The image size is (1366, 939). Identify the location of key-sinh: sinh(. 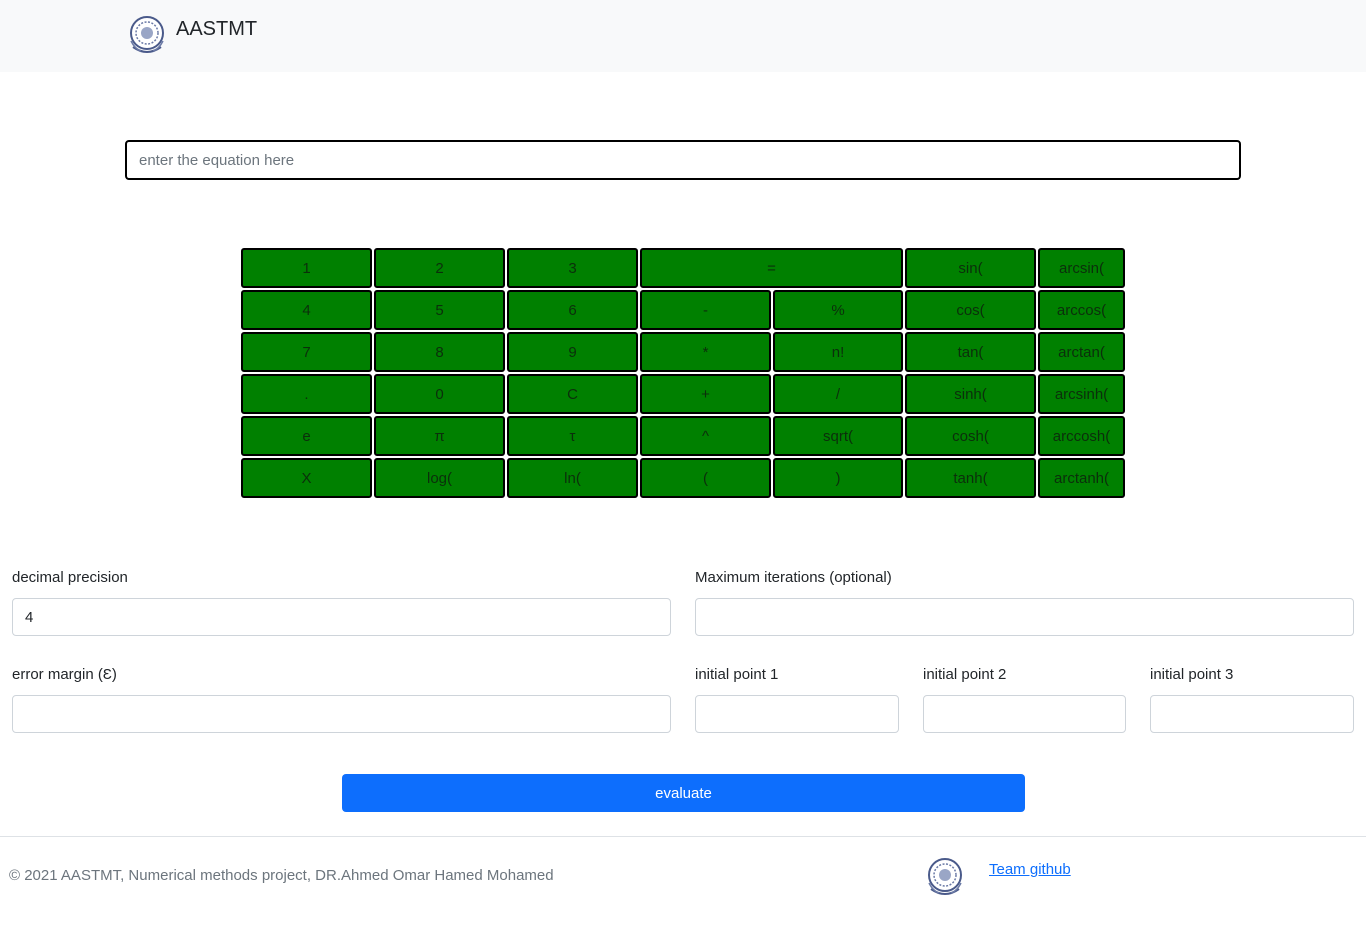
(970, 394).